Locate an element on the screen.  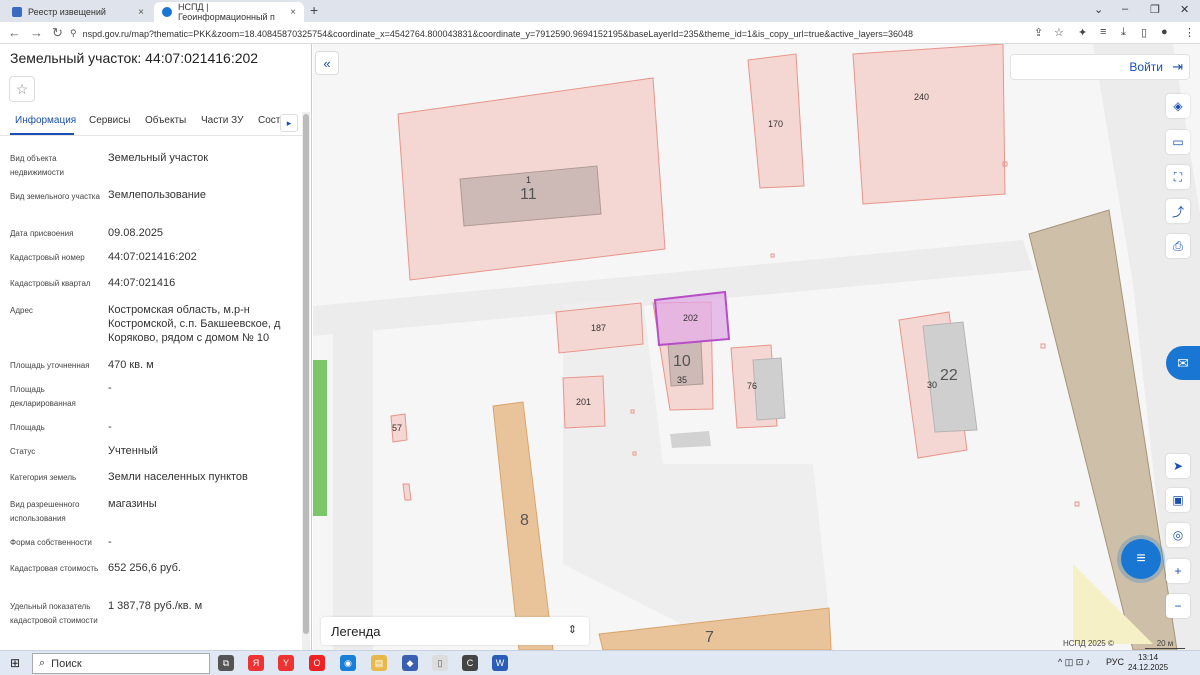
target-icon: ◎ is located at coordinates (1178, 535).